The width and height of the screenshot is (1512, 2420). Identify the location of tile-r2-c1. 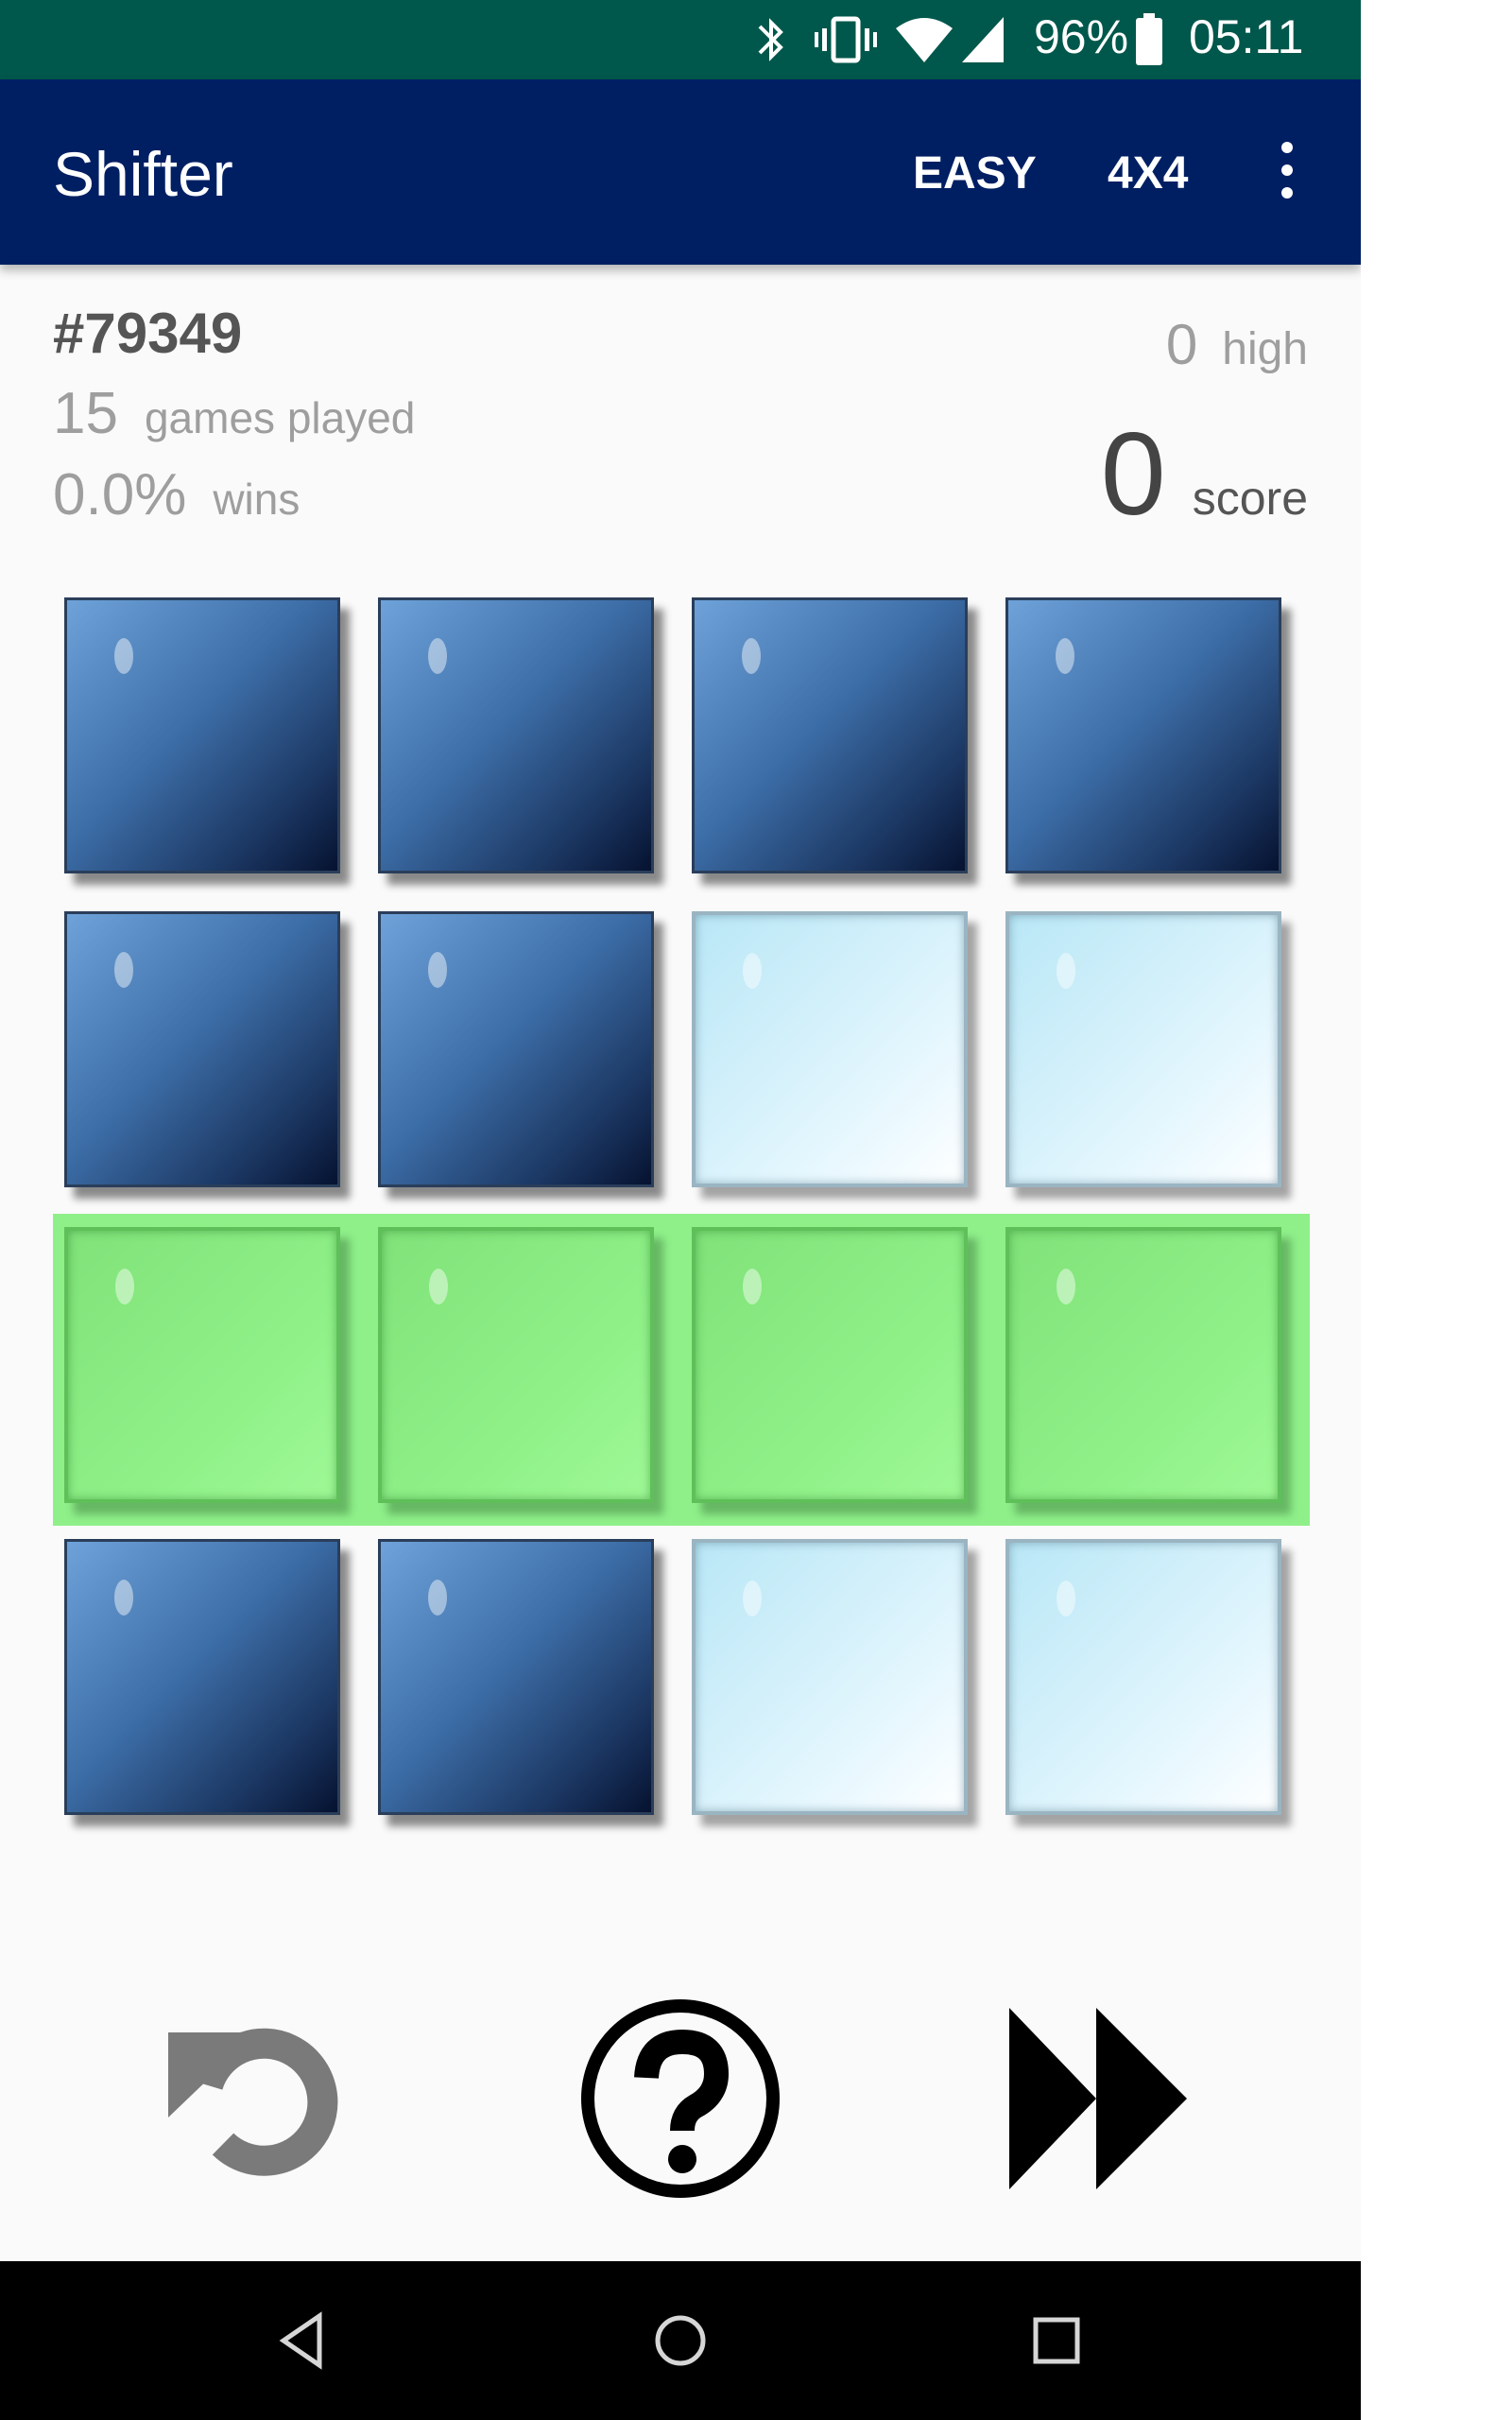
(202, 1049).